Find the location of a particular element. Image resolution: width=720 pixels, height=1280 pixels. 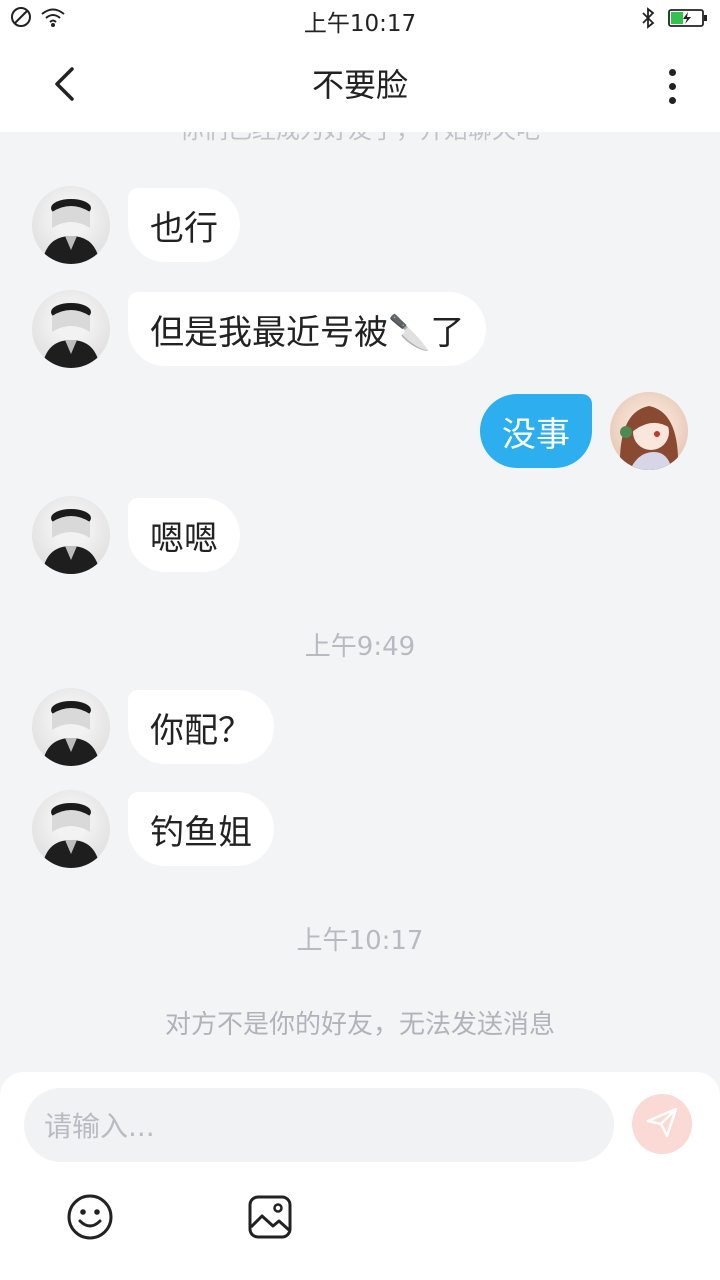

chat-header: 不要脸 is located at coordinates (360, 86).